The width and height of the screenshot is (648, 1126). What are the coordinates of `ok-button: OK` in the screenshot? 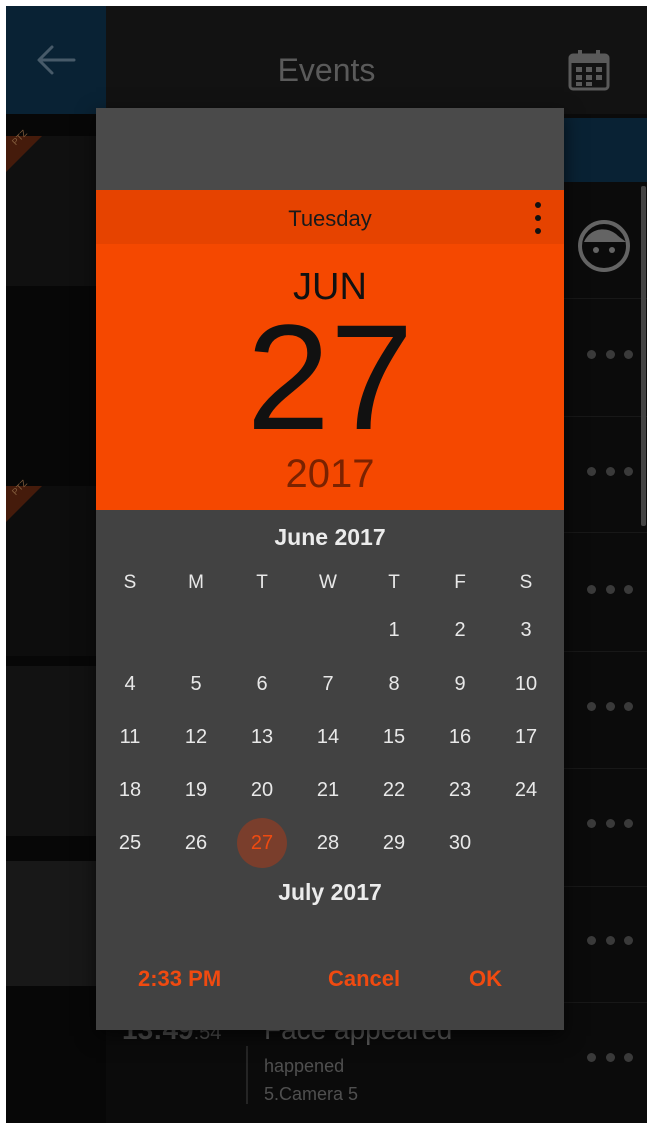 It's located at (485, 979).